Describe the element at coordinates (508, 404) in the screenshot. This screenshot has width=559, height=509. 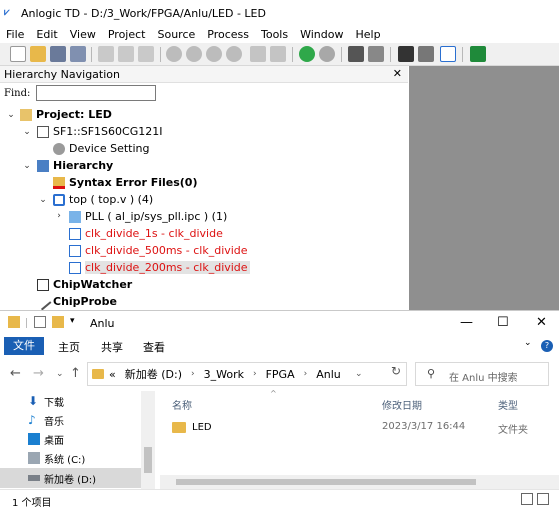
I see `column-header-type: 类型` at that location.